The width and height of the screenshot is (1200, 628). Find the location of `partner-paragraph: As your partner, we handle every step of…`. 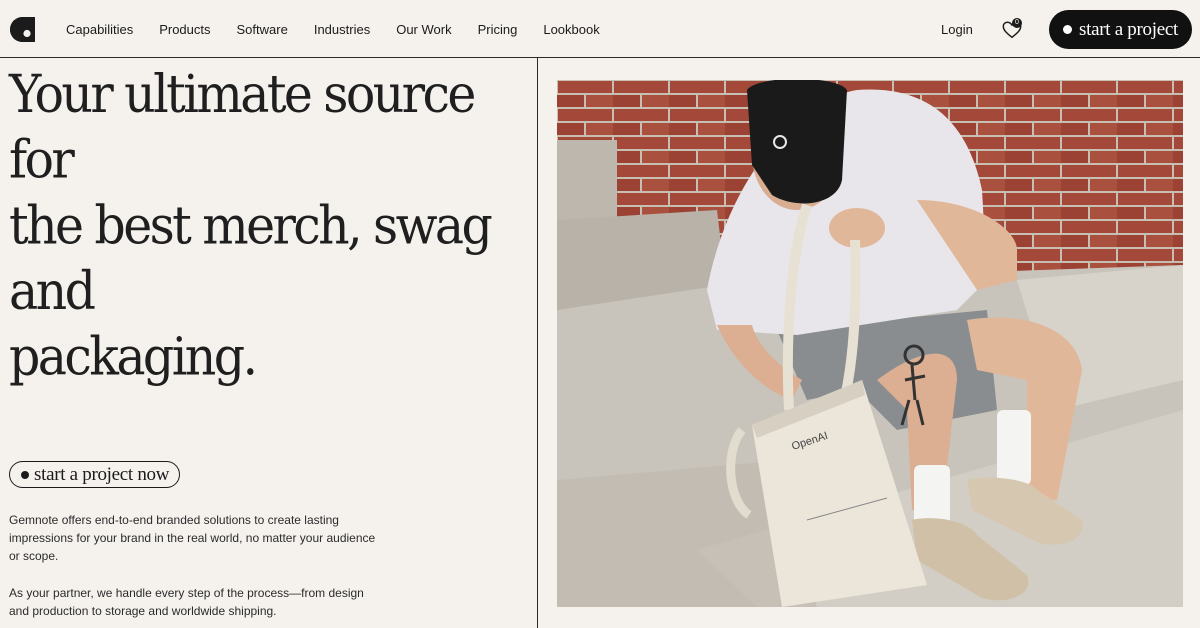

partner-paragraph: As your partner, we handle every step of… is located at coordinates (186, 602).